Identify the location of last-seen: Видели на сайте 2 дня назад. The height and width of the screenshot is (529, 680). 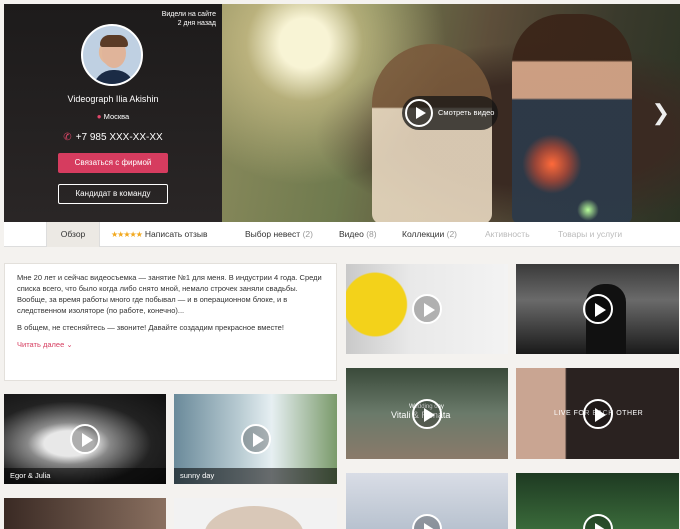
(189, 19).